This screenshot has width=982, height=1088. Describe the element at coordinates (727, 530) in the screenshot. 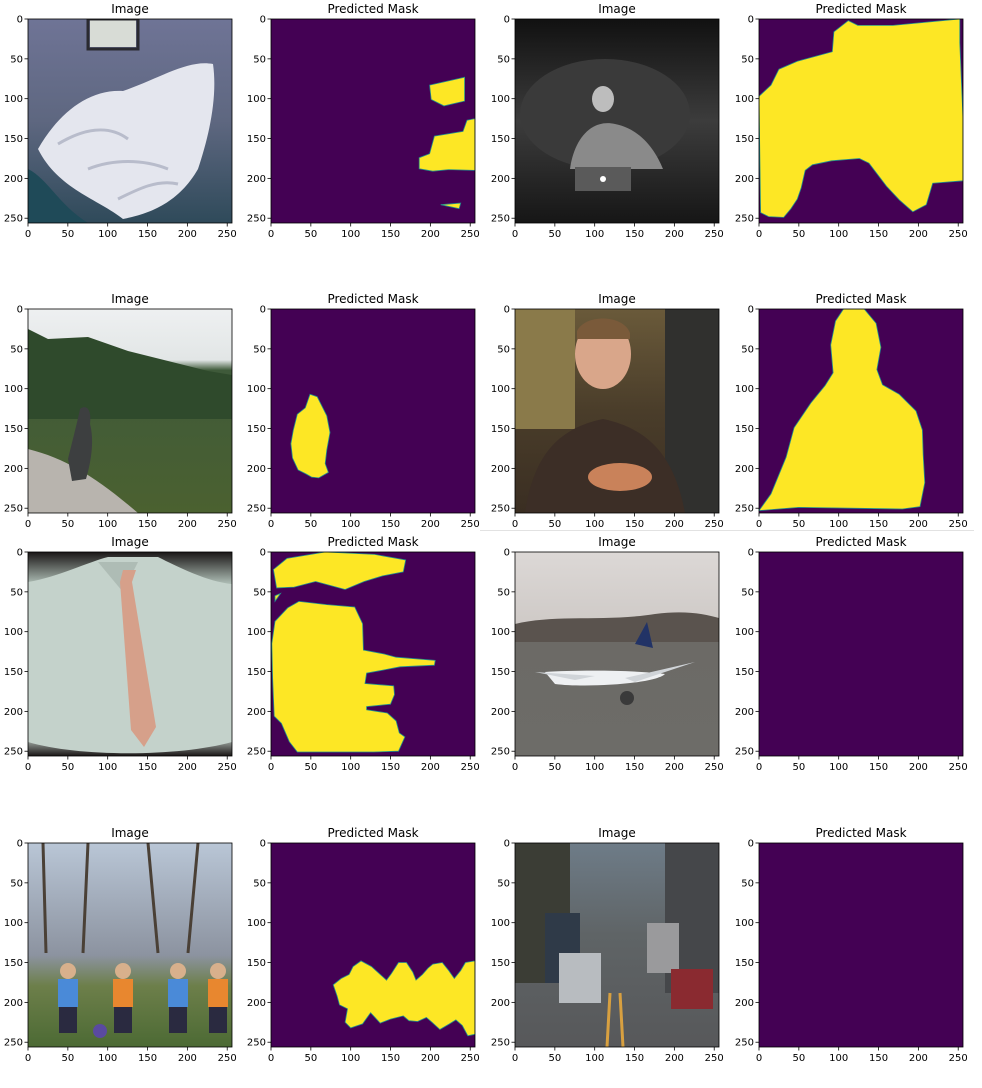

I see `figure-separator-line` at that location.